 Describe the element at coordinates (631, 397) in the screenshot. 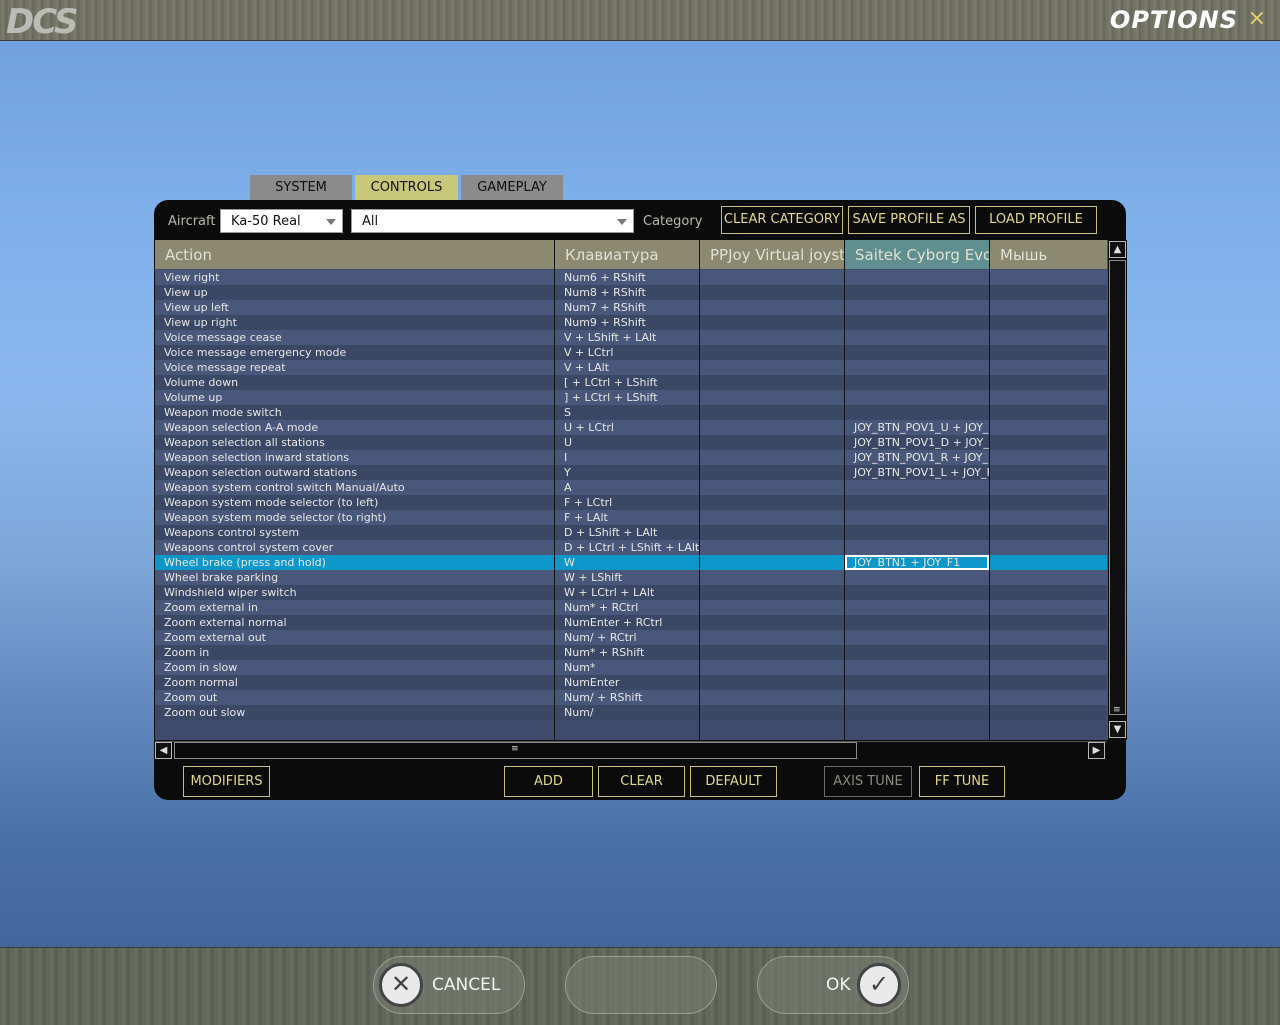

I see `table-row: Volume up] + LCtrl + LShift` at that location.